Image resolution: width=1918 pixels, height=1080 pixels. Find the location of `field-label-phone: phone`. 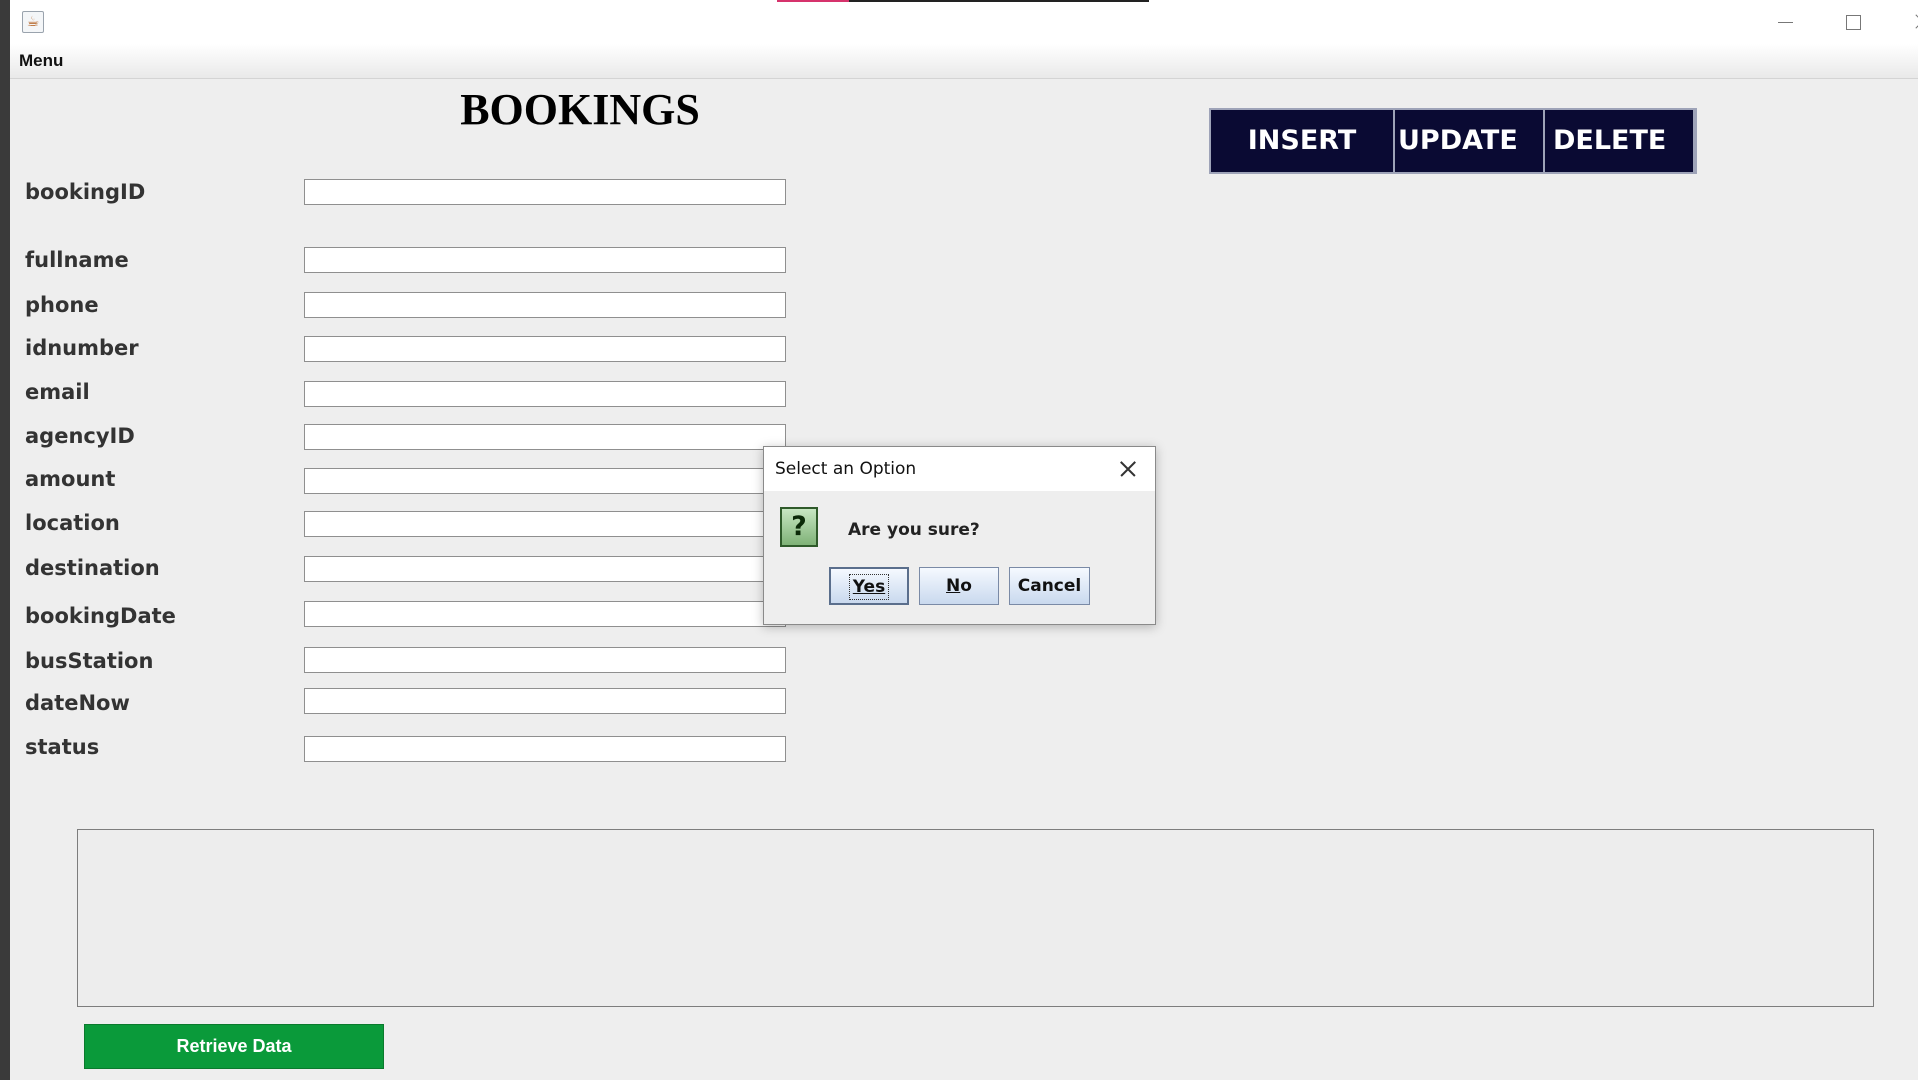

field-label-phone: phone is located at coordinates (62, 305).